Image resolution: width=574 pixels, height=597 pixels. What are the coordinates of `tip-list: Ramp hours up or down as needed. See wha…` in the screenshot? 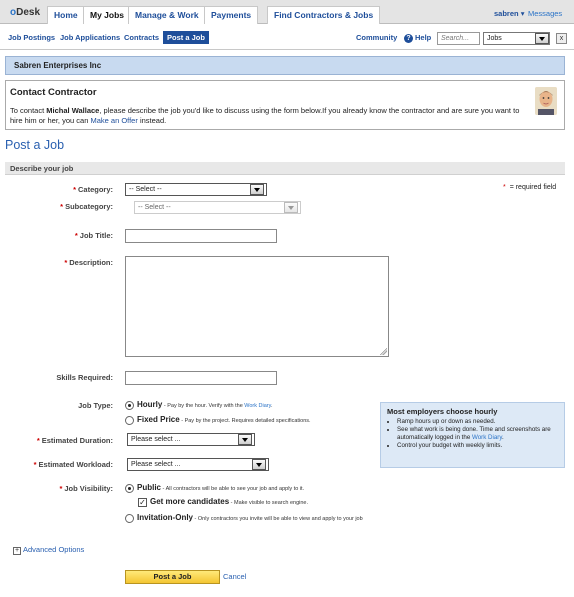 It's located at (472, 434).